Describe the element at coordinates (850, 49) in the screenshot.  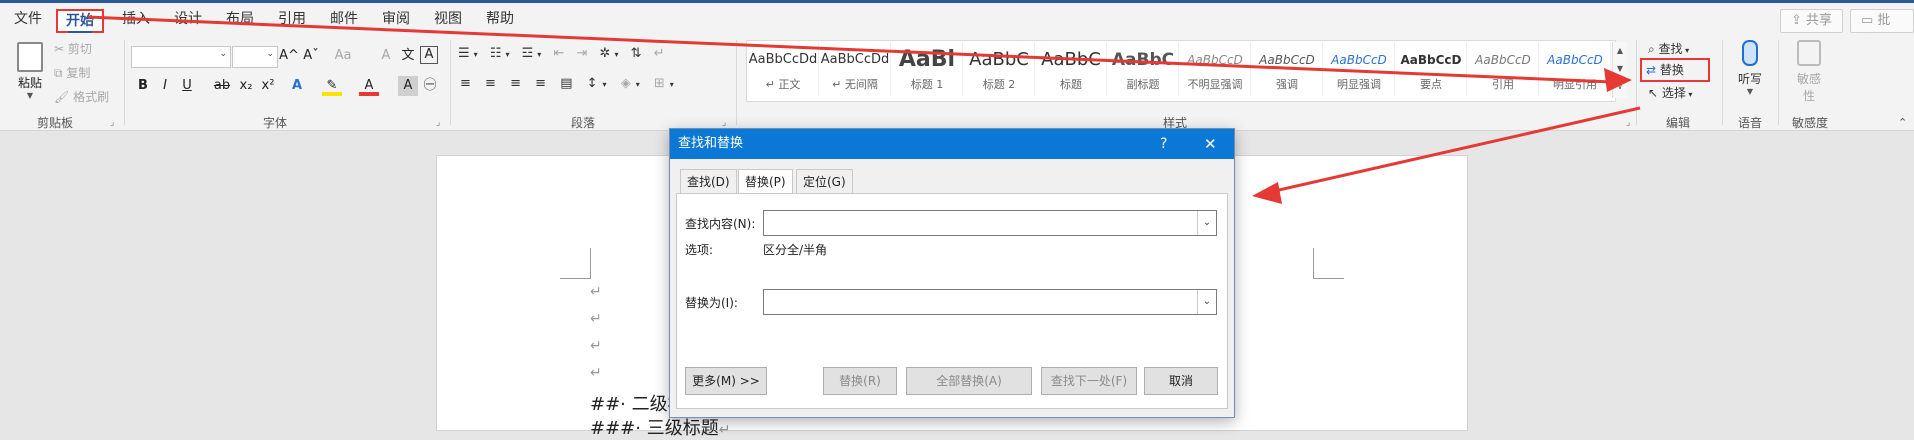
I see `arrow-home-to-replace` at that location.